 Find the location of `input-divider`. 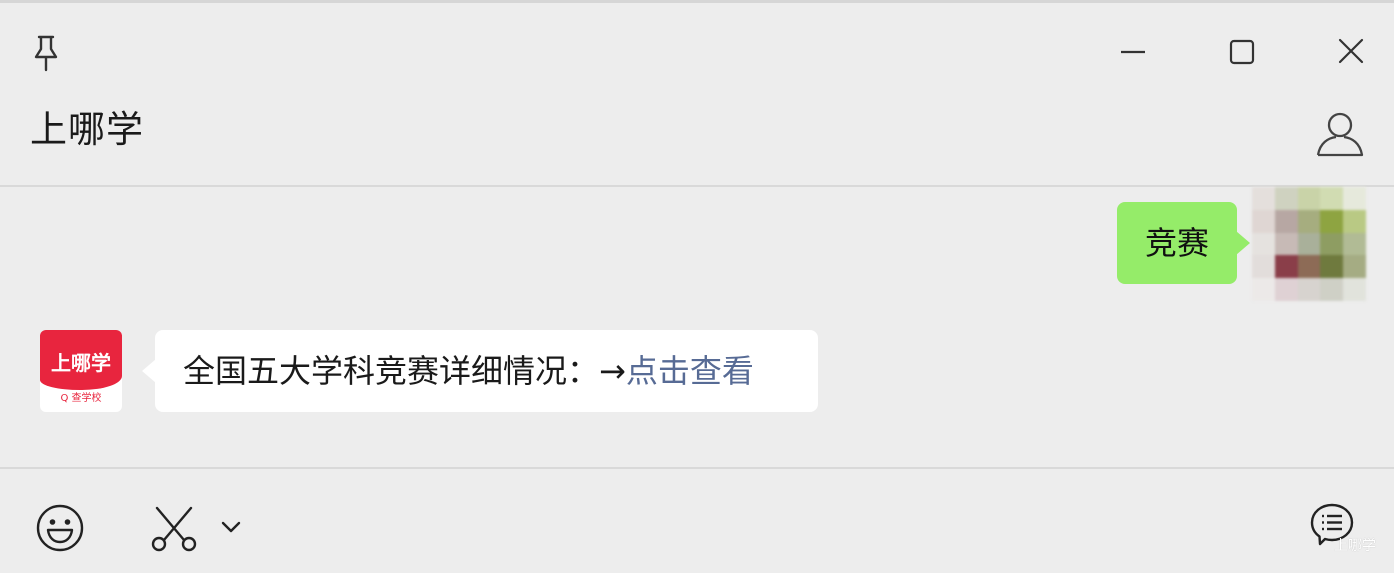

input-divider is located at coordinates (697, 468).